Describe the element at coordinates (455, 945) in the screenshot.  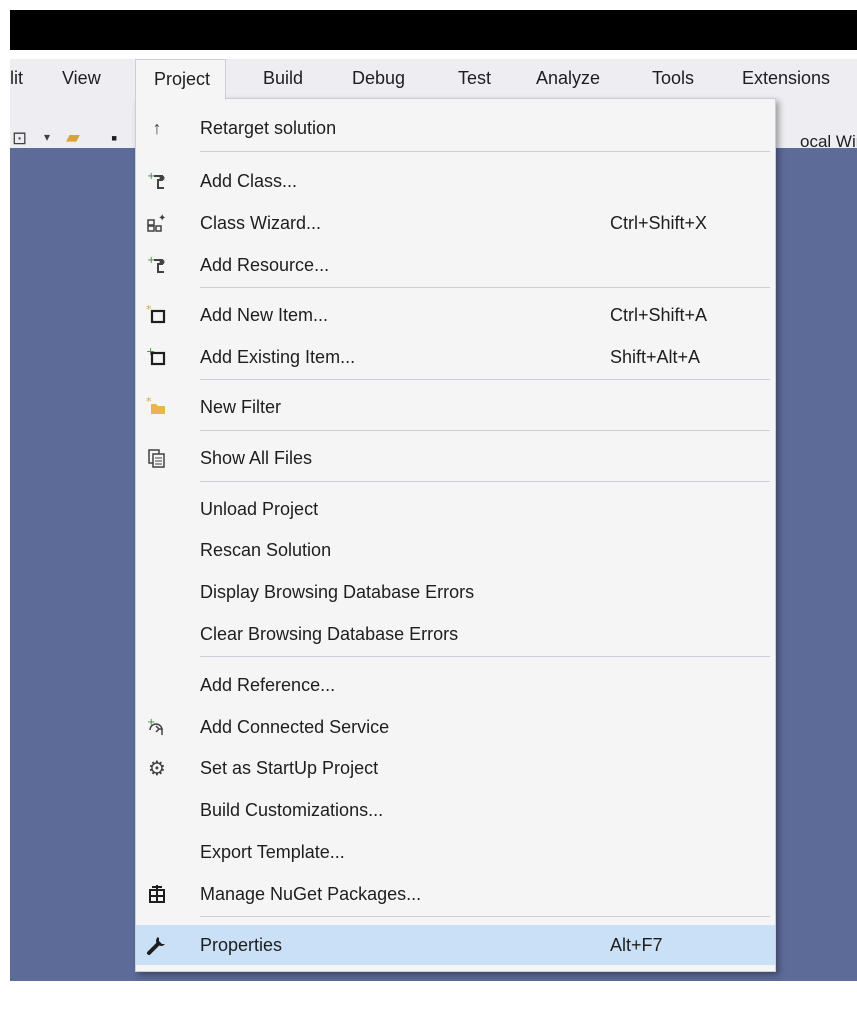
I see `menu-item-properties: Properties Alt+F7` at that location.